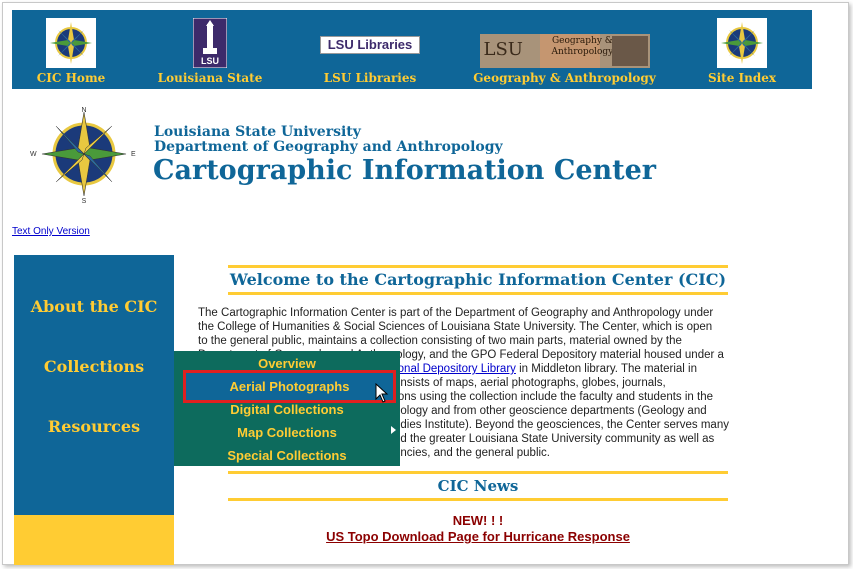 Image resolution: width=853 pixels, height=569 pixels. What do you see at coordinates (33, 154) in the screenshot?
I see `svg-text: W` at bounding box center [33, 154].